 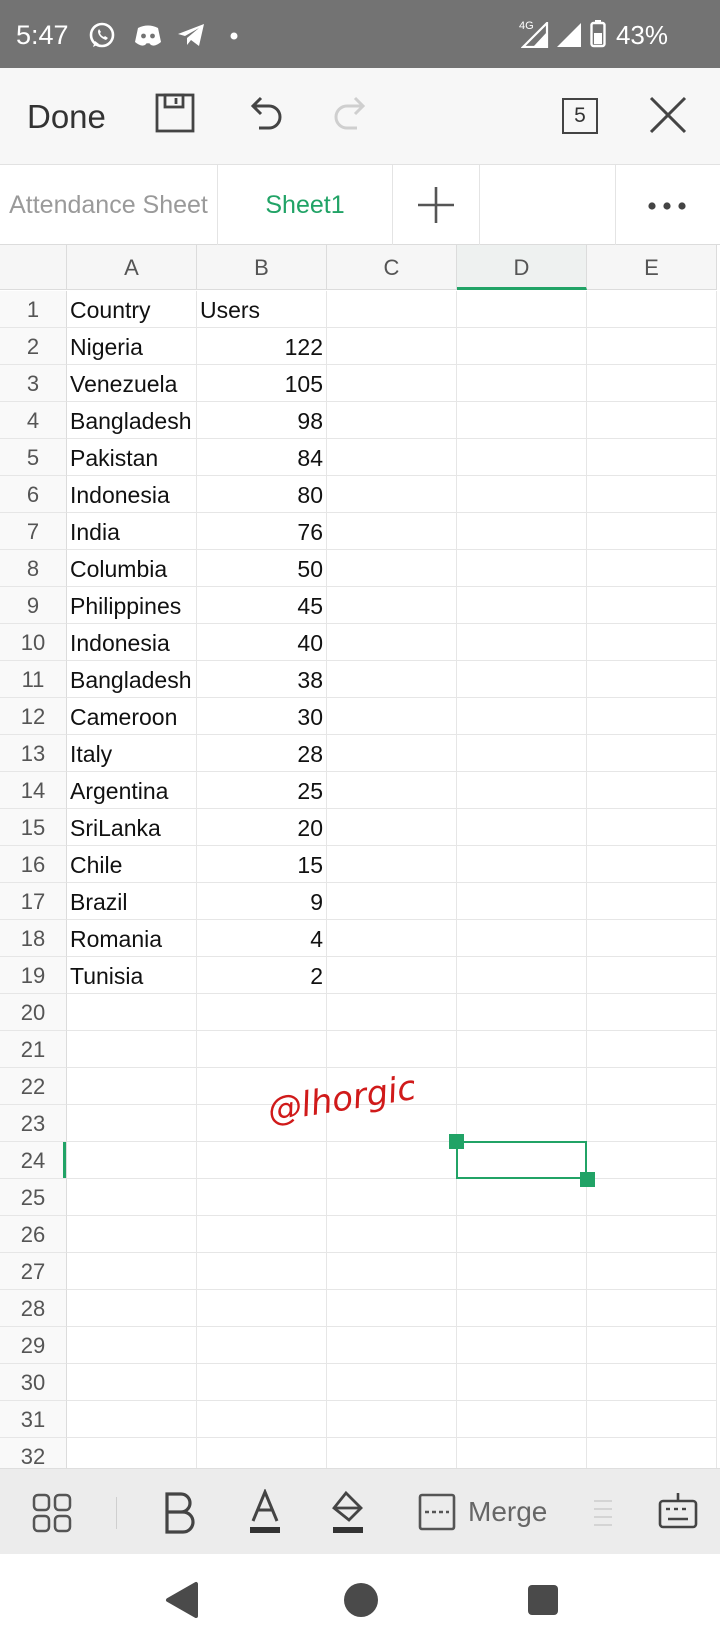 What do you see at coordinates (262, 1382) in the screenshot?
I see `cell-b30` at bounding box center [262, 1382].